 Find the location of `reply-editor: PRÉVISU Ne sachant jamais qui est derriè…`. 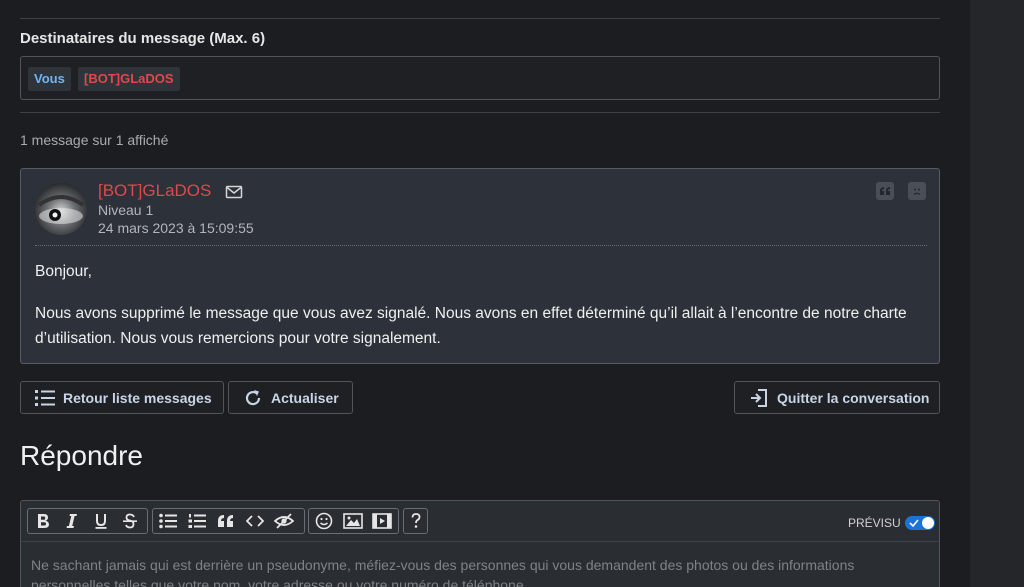

reply-editor: PRÉVISU Ne sachant jamais qui est derriè… is located at coordinates (480, 543).